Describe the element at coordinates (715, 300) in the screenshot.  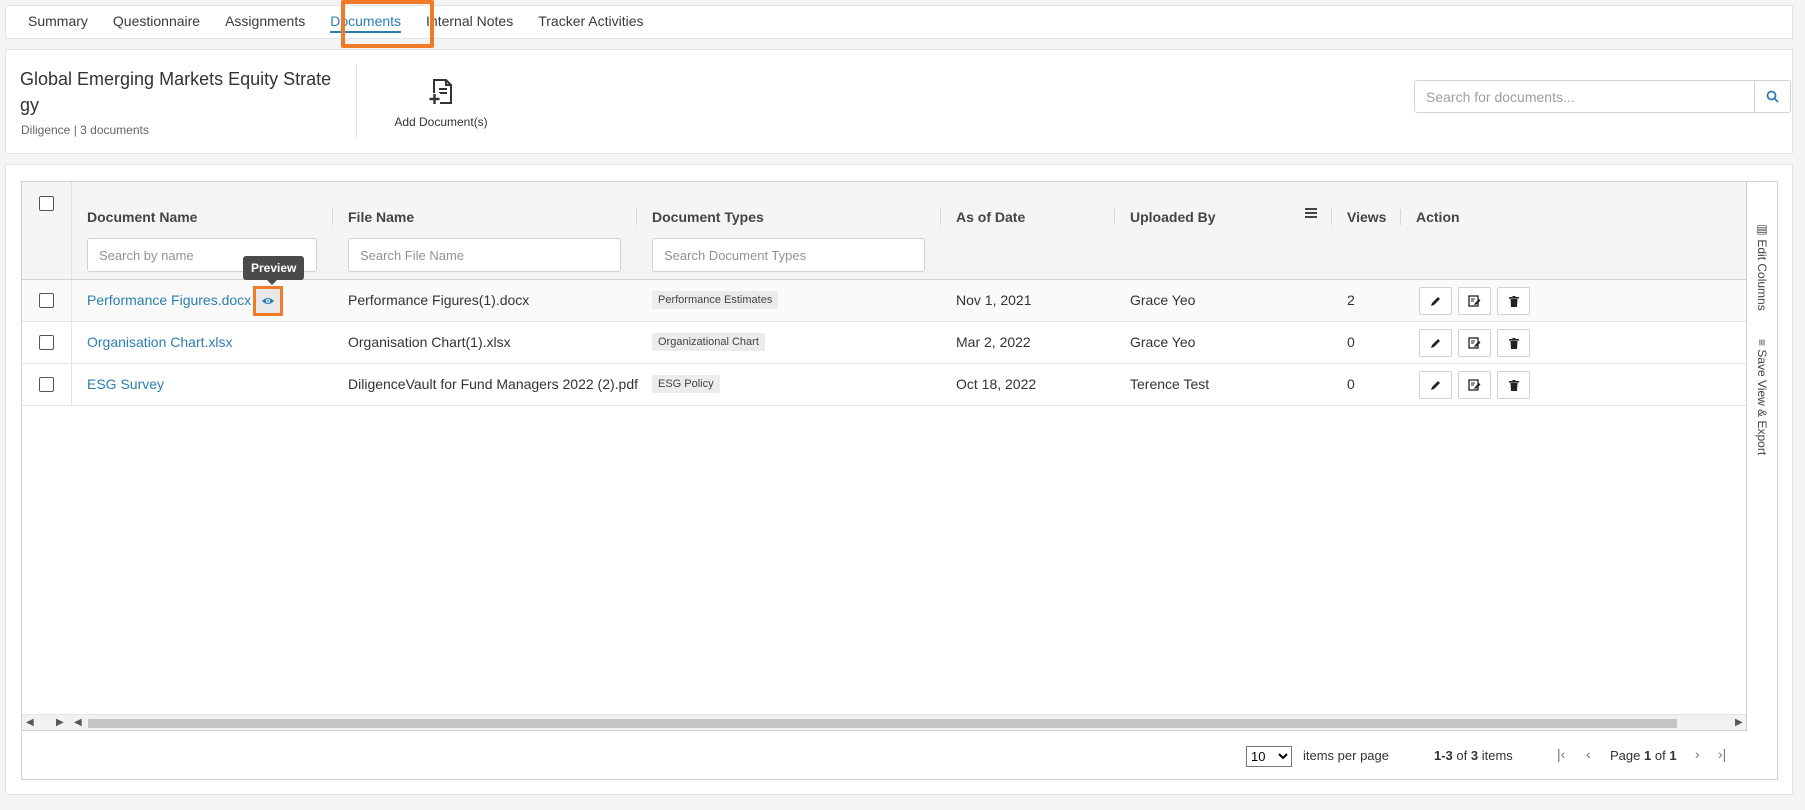
I see `document-type-tag: Performance Estimates` at that location.